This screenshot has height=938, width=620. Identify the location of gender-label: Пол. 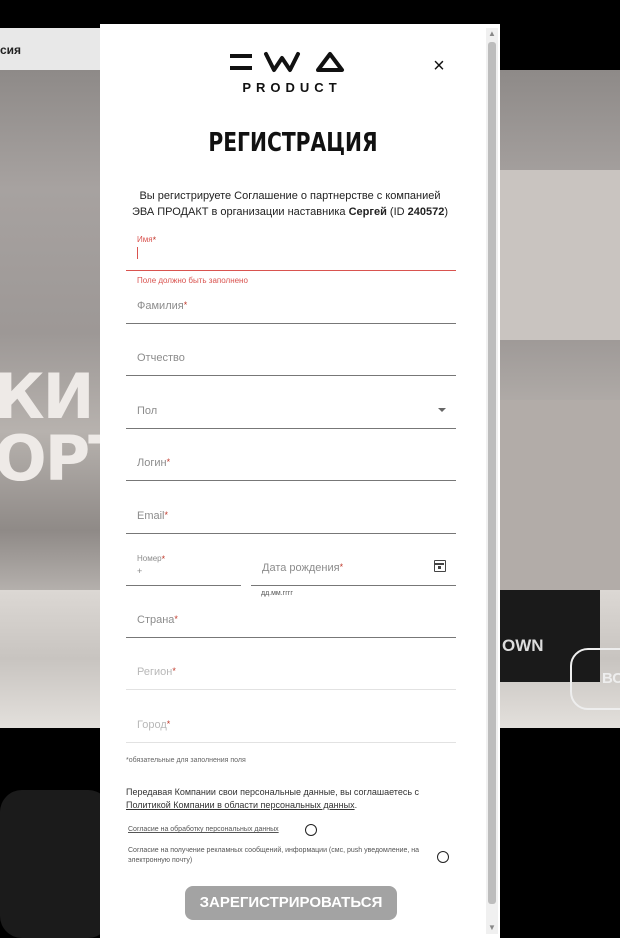
(147, 411).